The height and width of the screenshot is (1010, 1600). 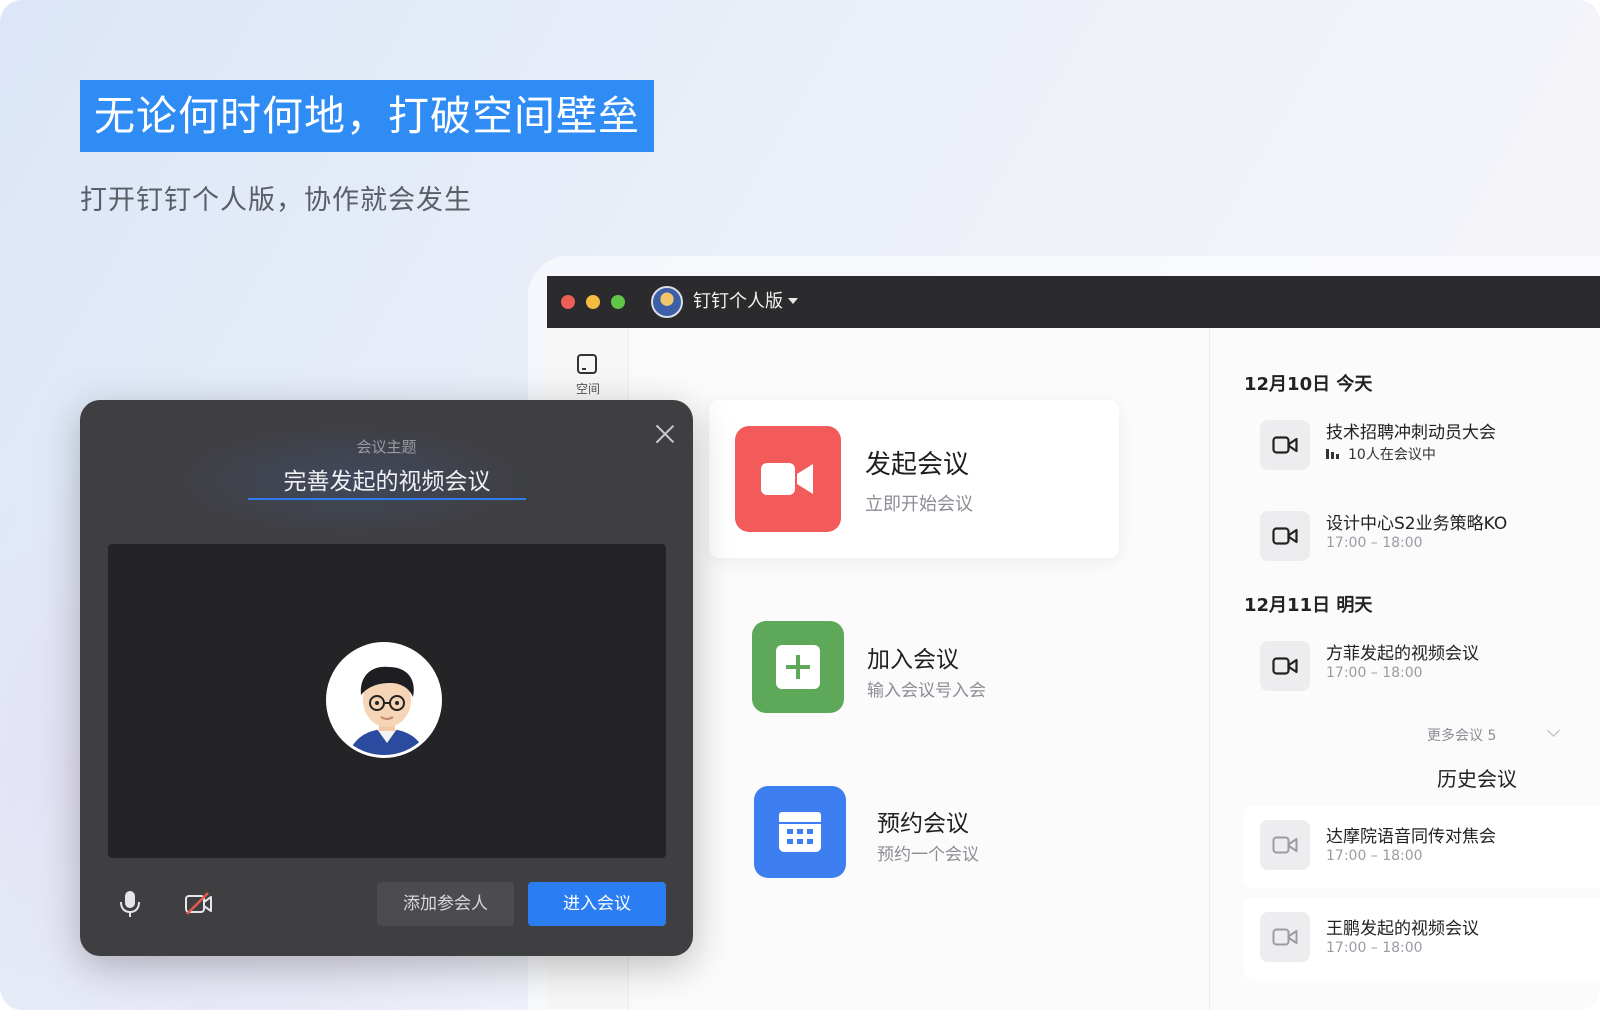 What do you see at coordinates (919, 504) in the screenshot?
I see `start-meeting-subtitle: 立即开始会议` at bounding box center [919, 504].